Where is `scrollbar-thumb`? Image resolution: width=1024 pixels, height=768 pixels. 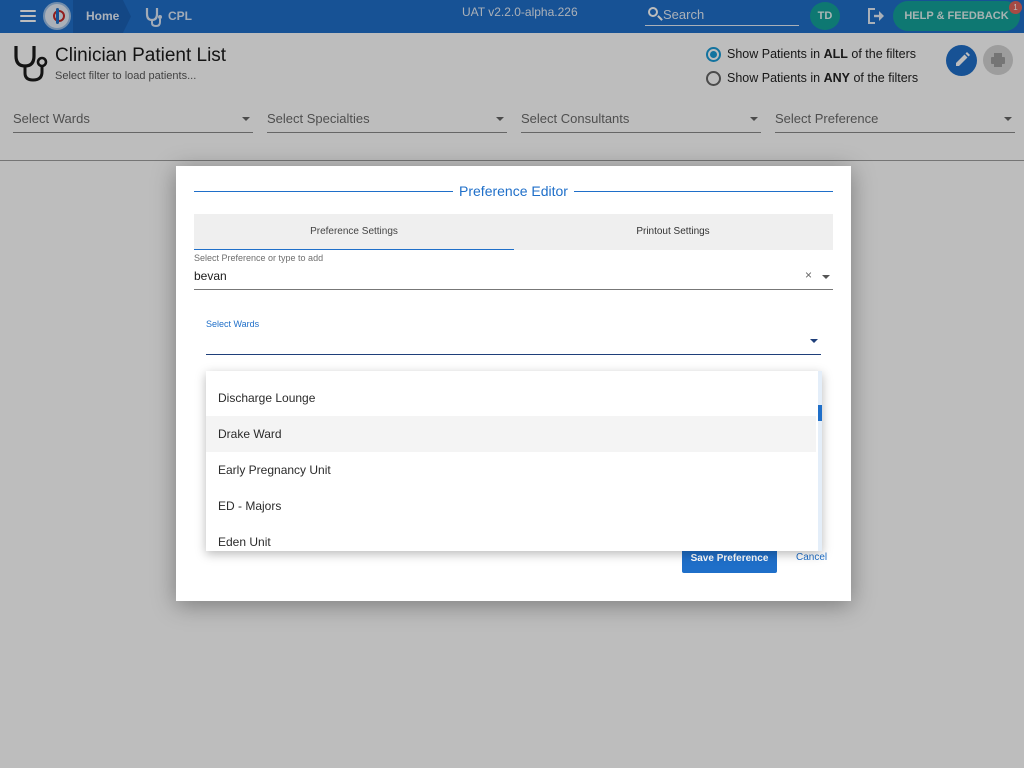 scrollbar-thumb is located at coordinates (820, 413).